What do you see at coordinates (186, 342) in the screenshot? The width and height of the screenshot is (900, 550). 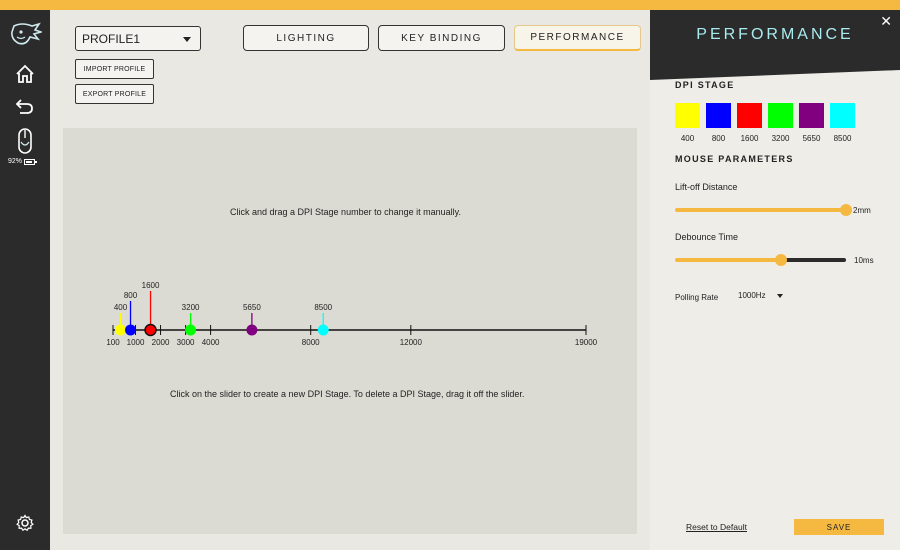 I see `dpi-tick-label: 3000` at bounding box center [186, 342].